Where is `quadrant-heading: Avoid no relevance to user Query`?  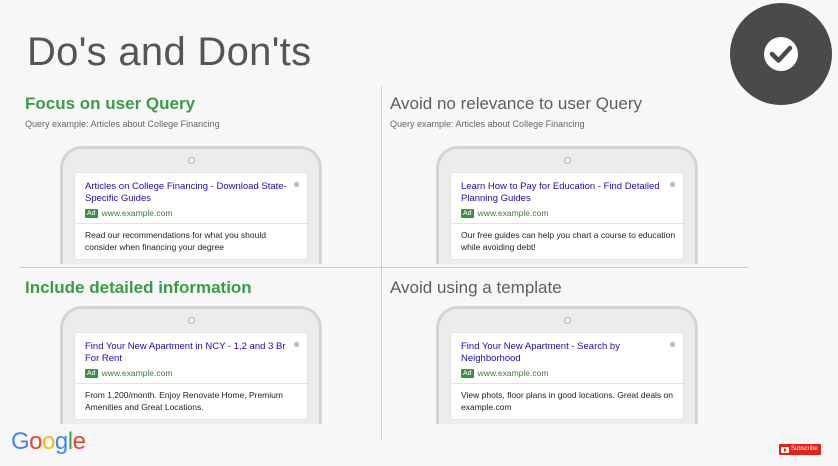 quadrant-heading: Avoid no relevance to user Query is located at coordinates (516, 103).